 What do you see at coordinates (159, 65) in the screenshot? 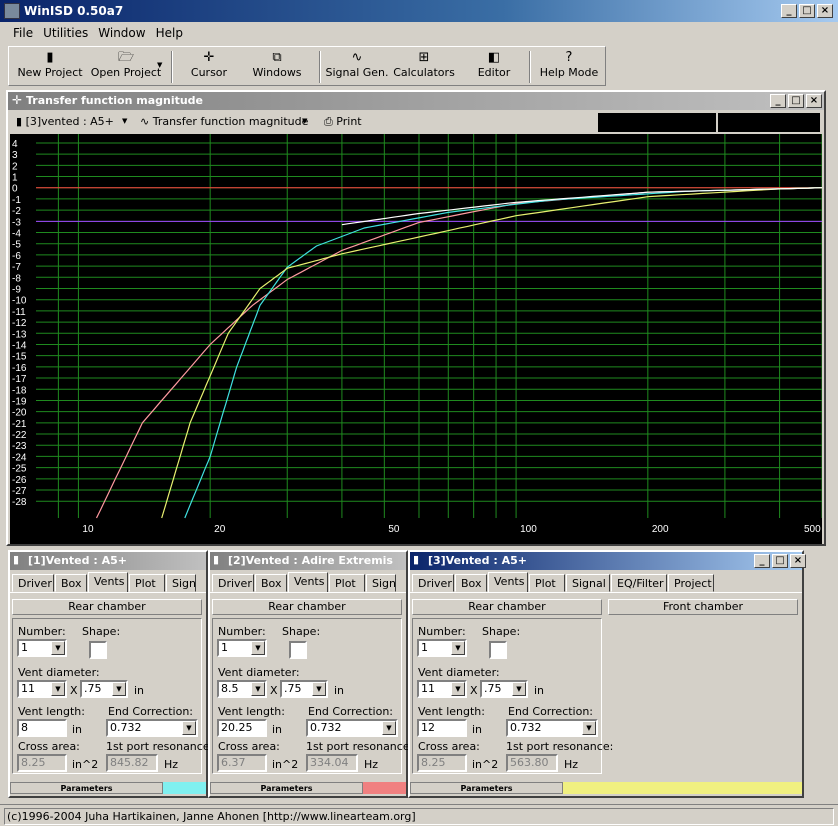
I see `open-project-dropdown-icon: ▼` at bounding box center [159, 65].